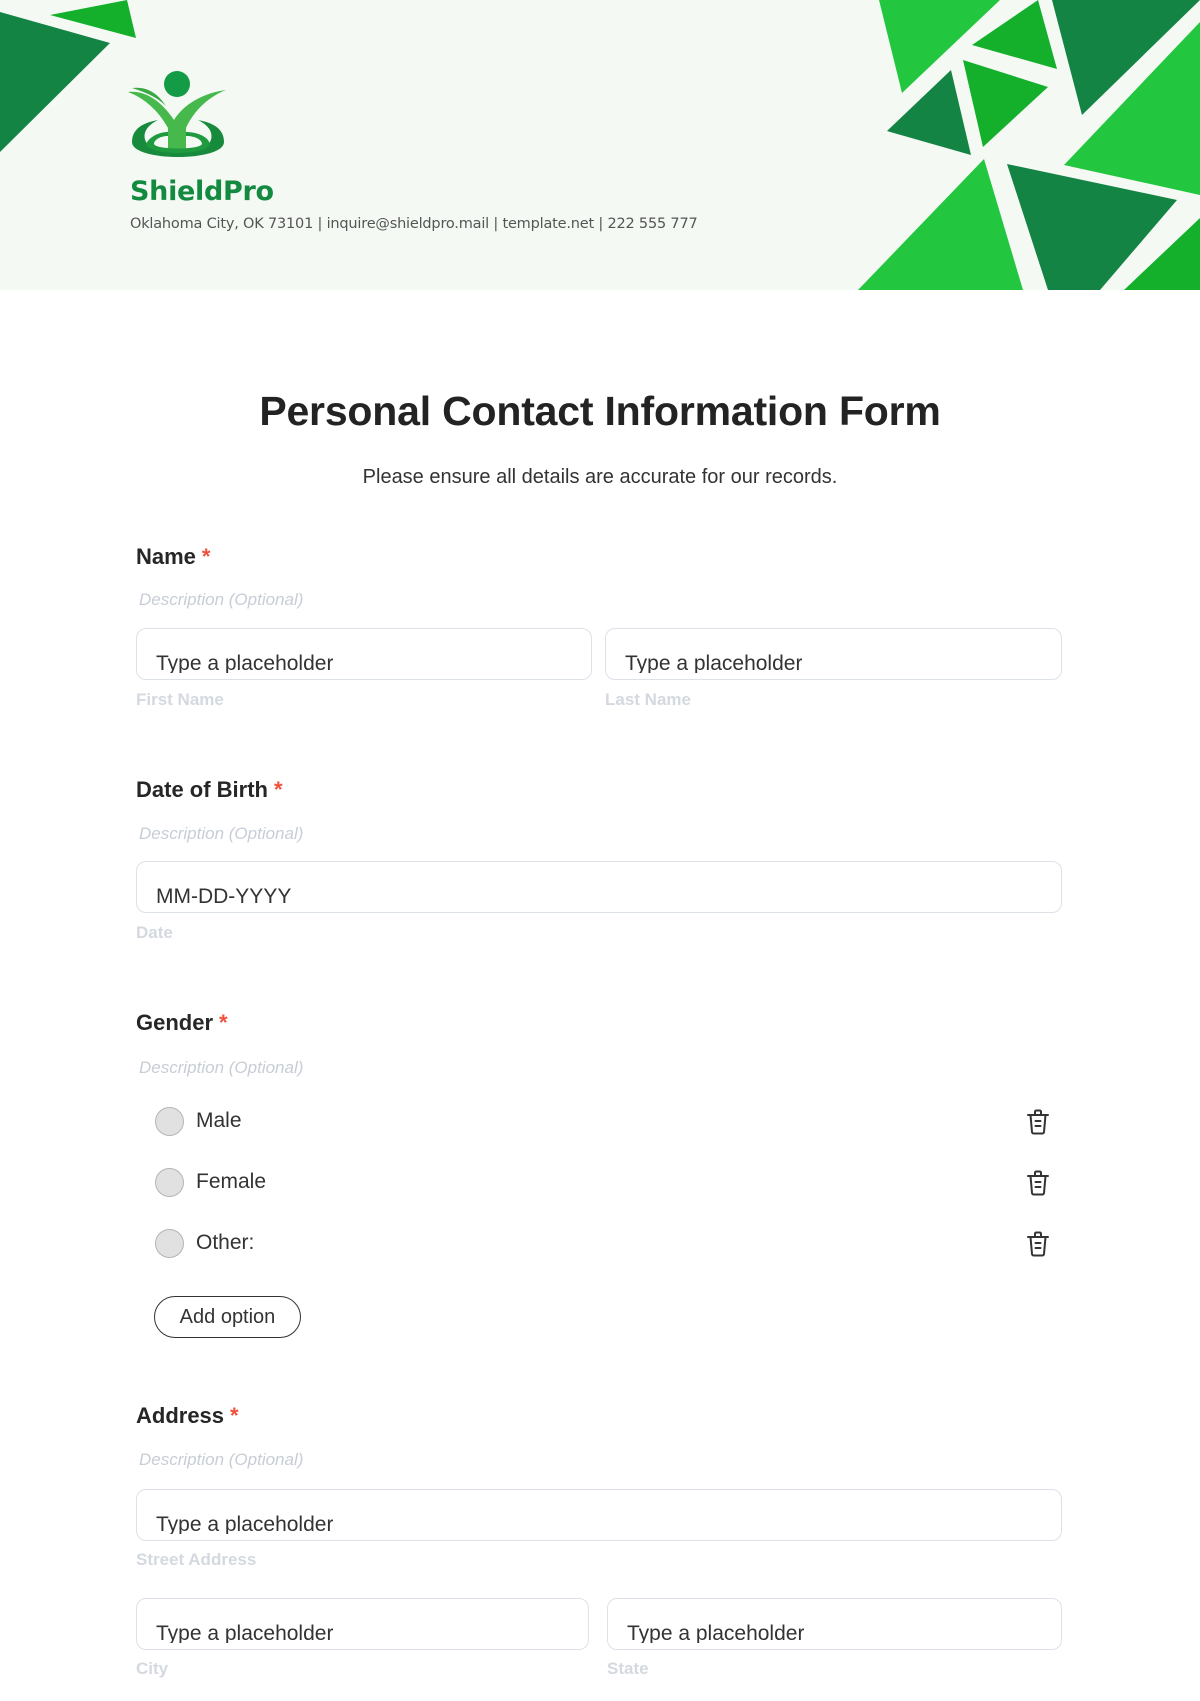 This screenshot has width=1200, height=1701. Describe the element at coordinates (152, 1668) in the screenshot. I see `city-sublabel: City` at that location.